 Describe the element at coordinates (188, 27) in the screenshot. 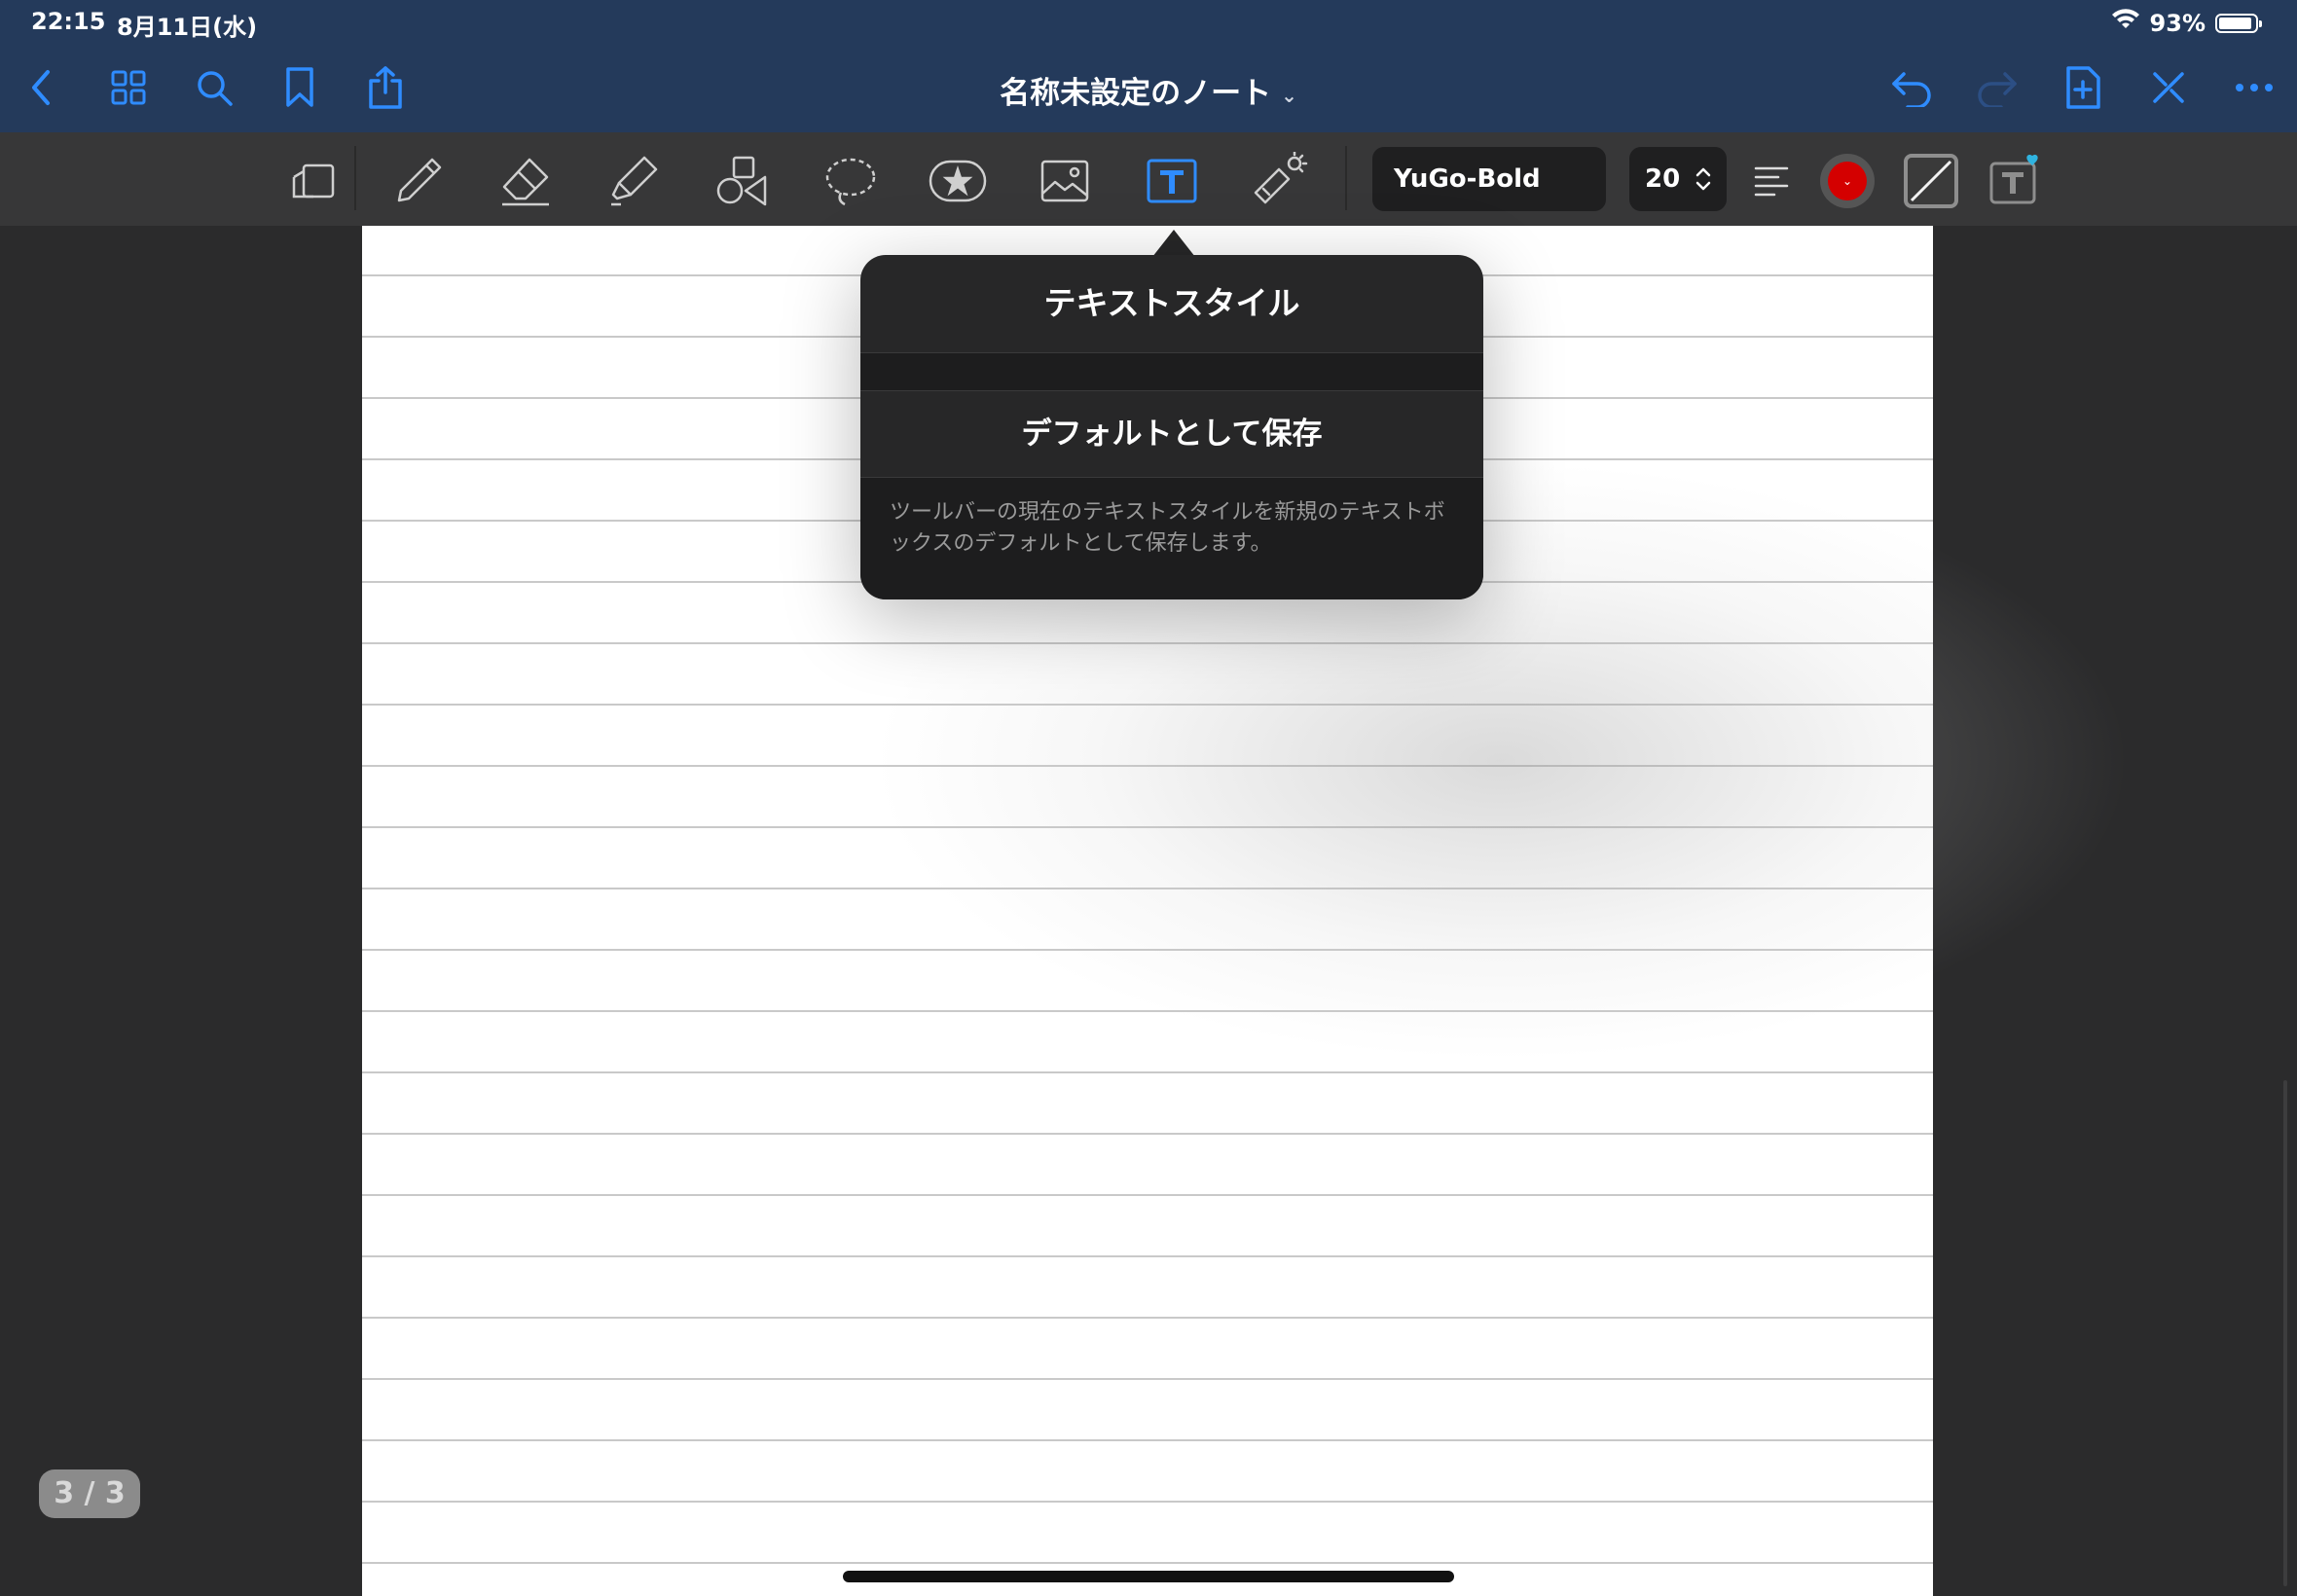

I see `status-date: 8月11日(水)` at that location.